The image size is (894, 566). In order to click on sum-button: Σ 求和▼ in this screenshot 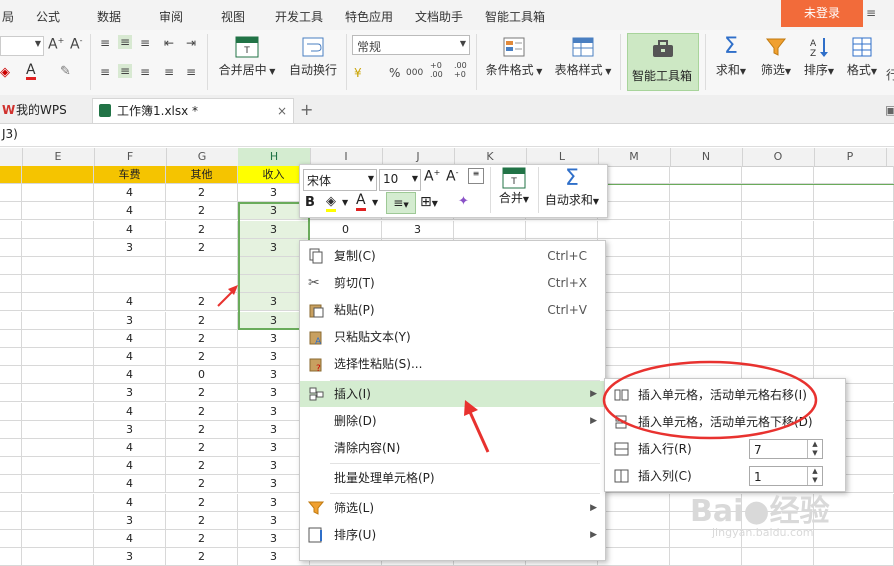, I will do `click(731, 57)`.